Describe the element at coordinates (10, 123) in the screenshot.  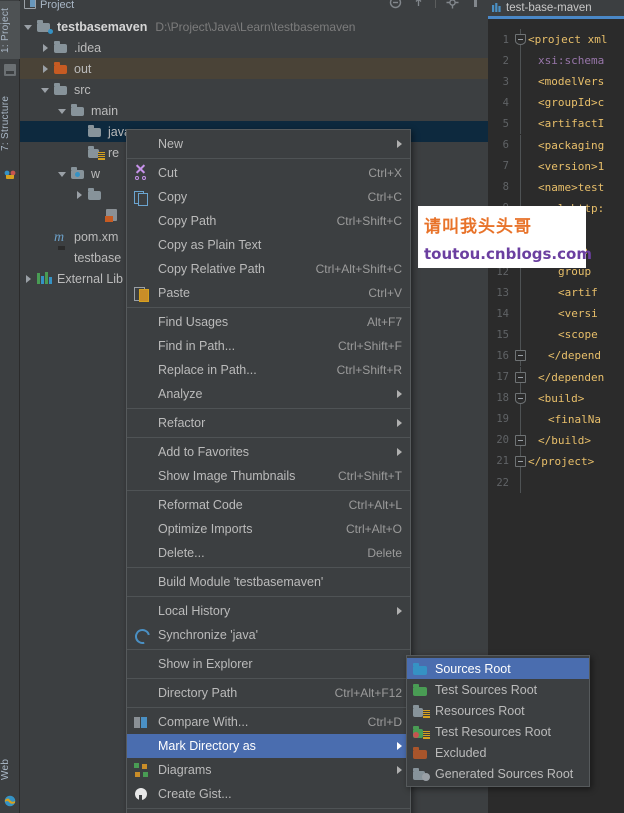
I see `sidebar-tab-structure: 7: Structure` at that location.